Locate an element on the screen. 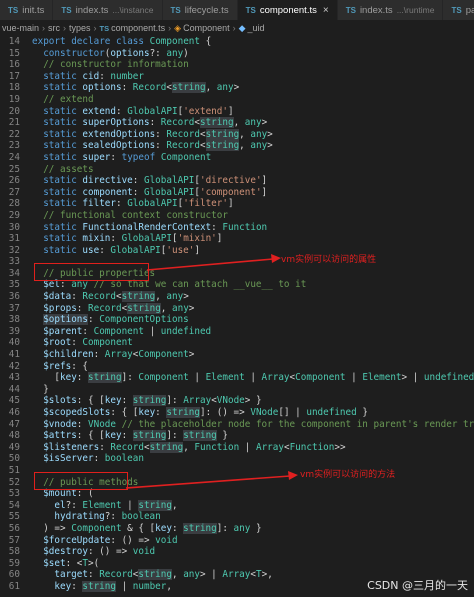  line-number: 43 is located at coordinates (14, 378).